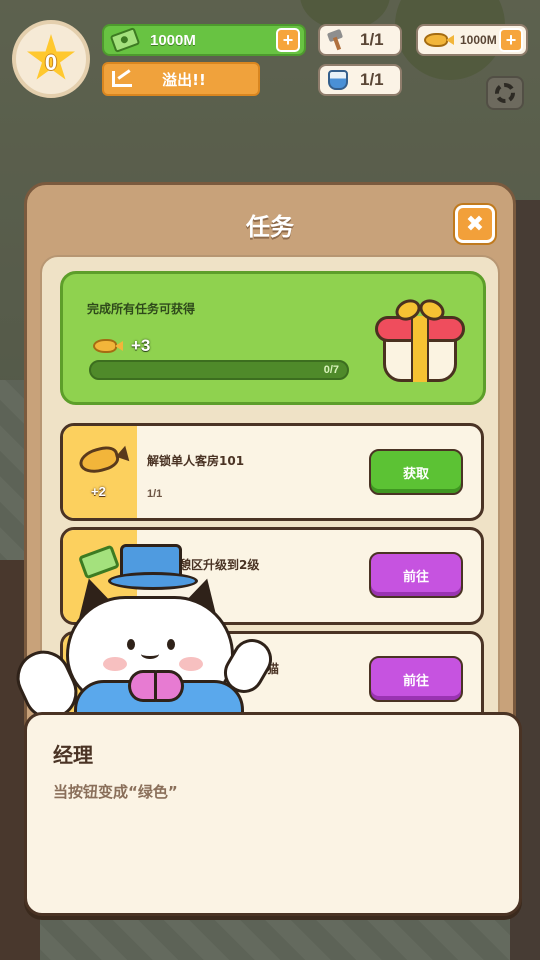  I want to click on fish-currency-value: 1000M, so click(478, 40).